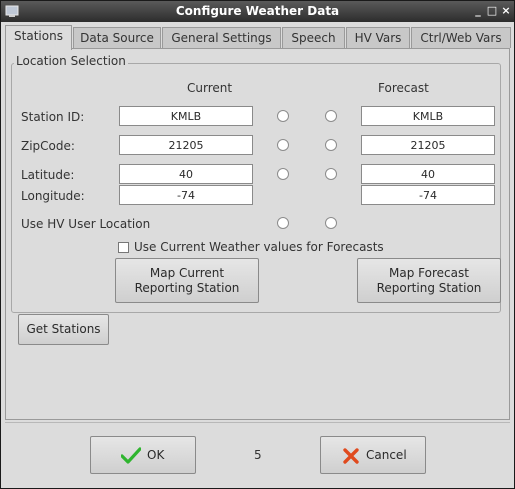  I want to click on current-station-radio, so click(283, 116).